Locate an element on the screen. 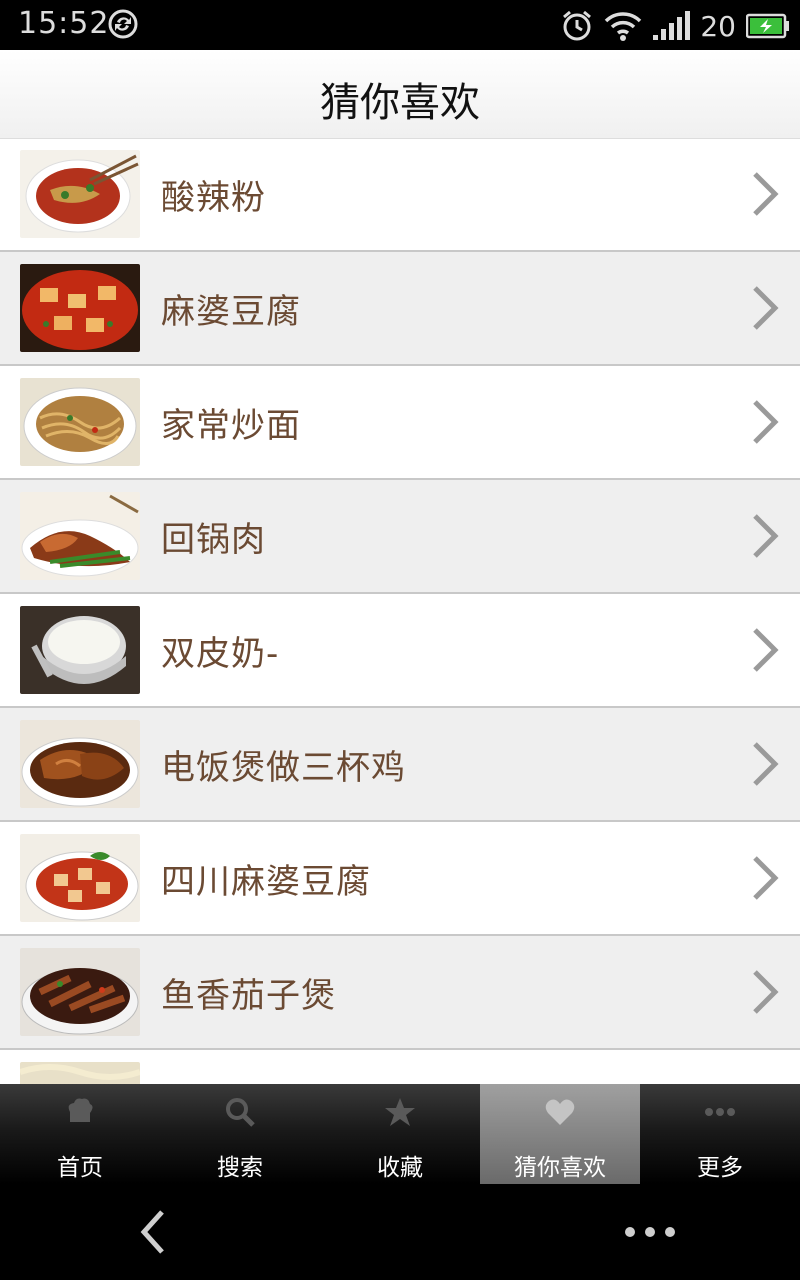 This screenshot has width=800, height=1280. battery-level: 20 is located at coordinates (718, 26).